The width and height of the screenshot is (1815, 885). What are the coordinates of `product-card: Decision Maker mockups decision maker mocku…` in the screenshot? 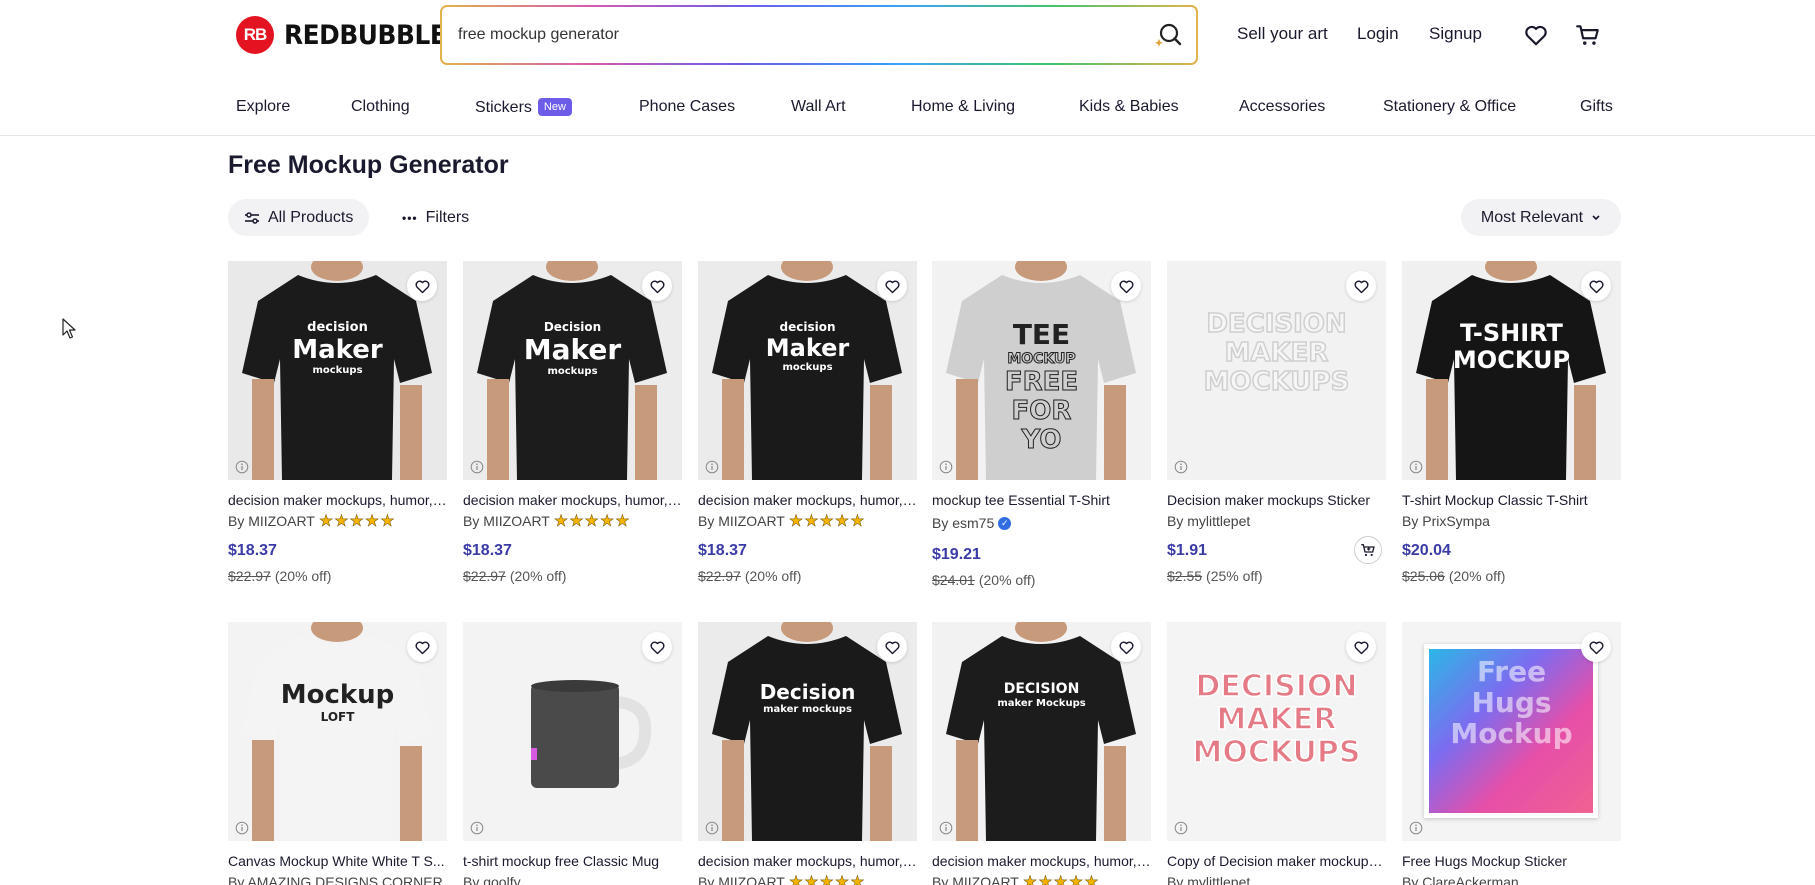 It's located at (572, 422).